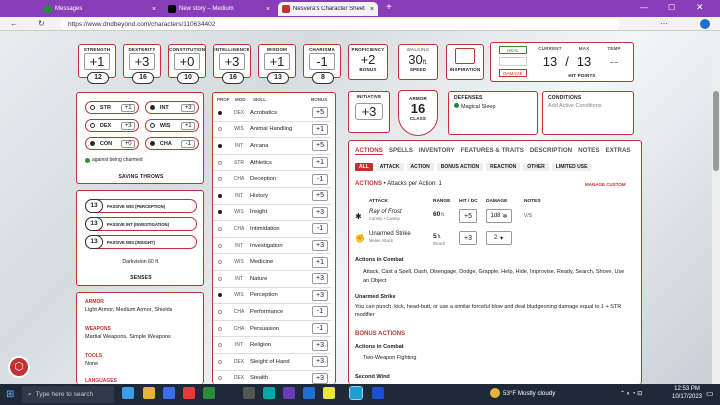  I want to click on inspiration-box: INSPIRATION, so click(465, 62).